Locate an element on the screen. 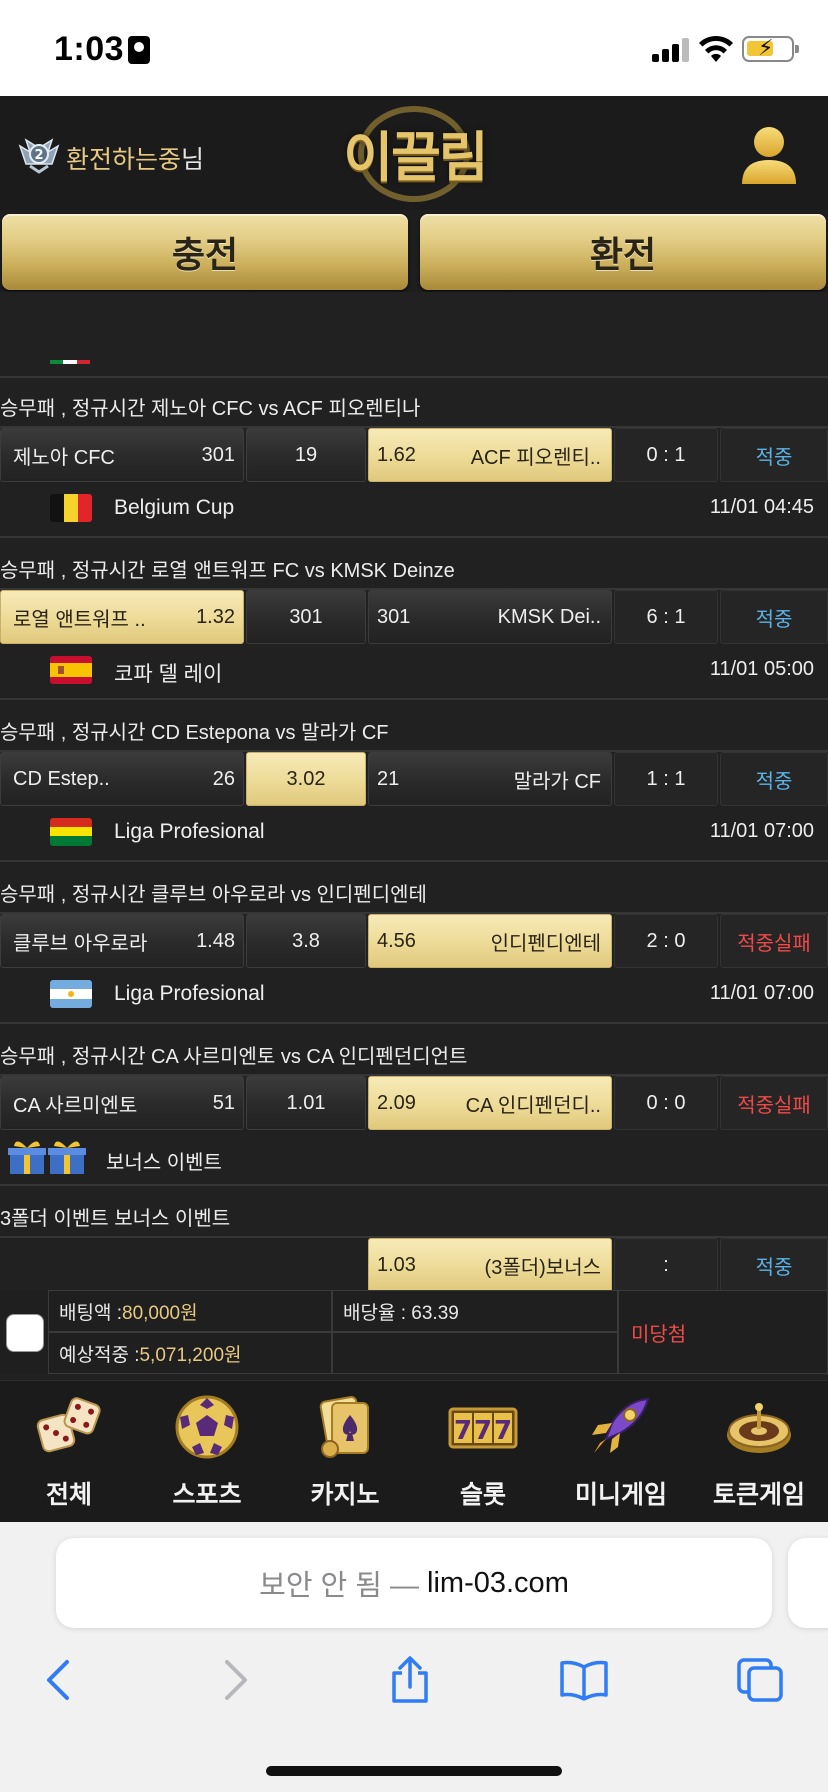 This screenshot has height=1792, width=828. bonus-odds-row: 1.03 (3폴더)보너스 : 적중 is located at coordinates (414, 1265).